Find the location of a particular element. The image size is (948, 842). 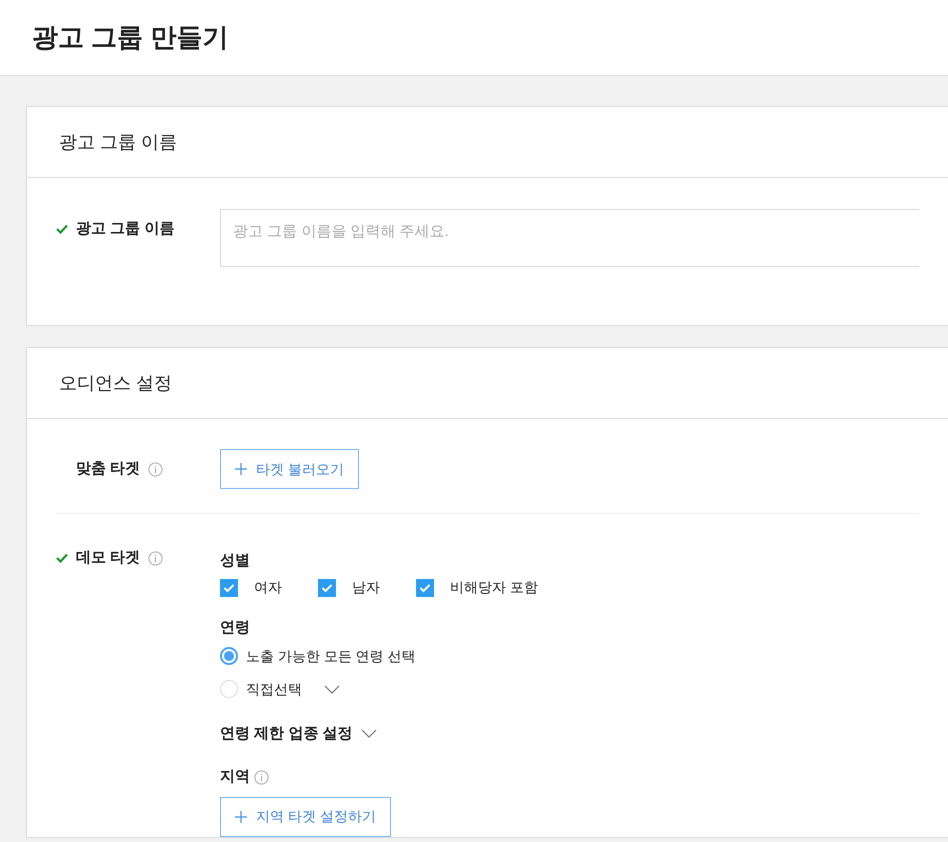

section-title: 오디언스 설정 is located at coordinates (115, 383).